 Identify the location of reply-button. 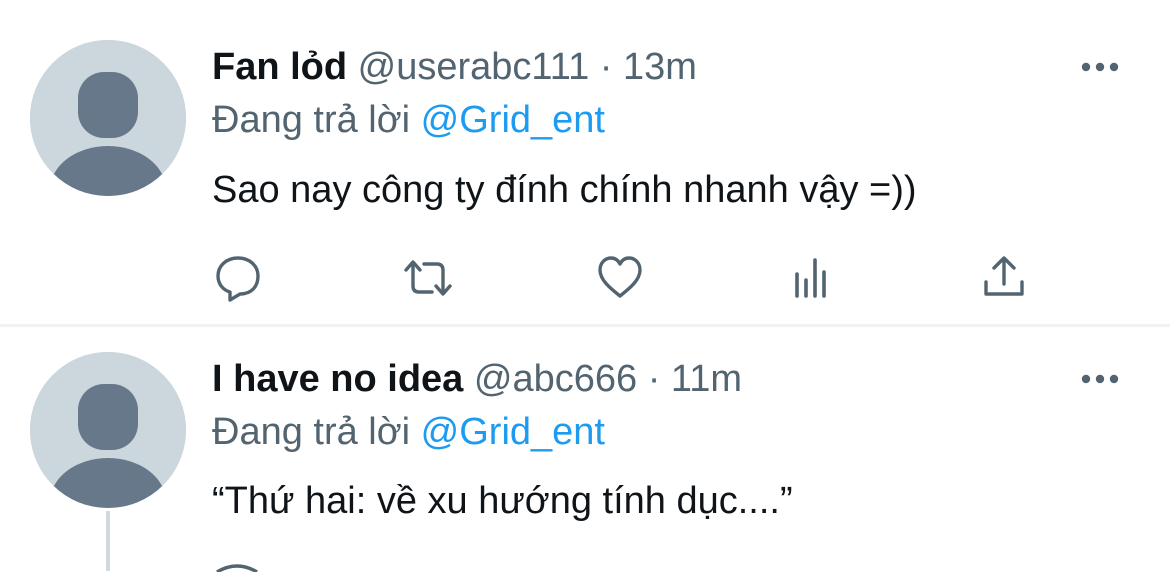
(238, 278).